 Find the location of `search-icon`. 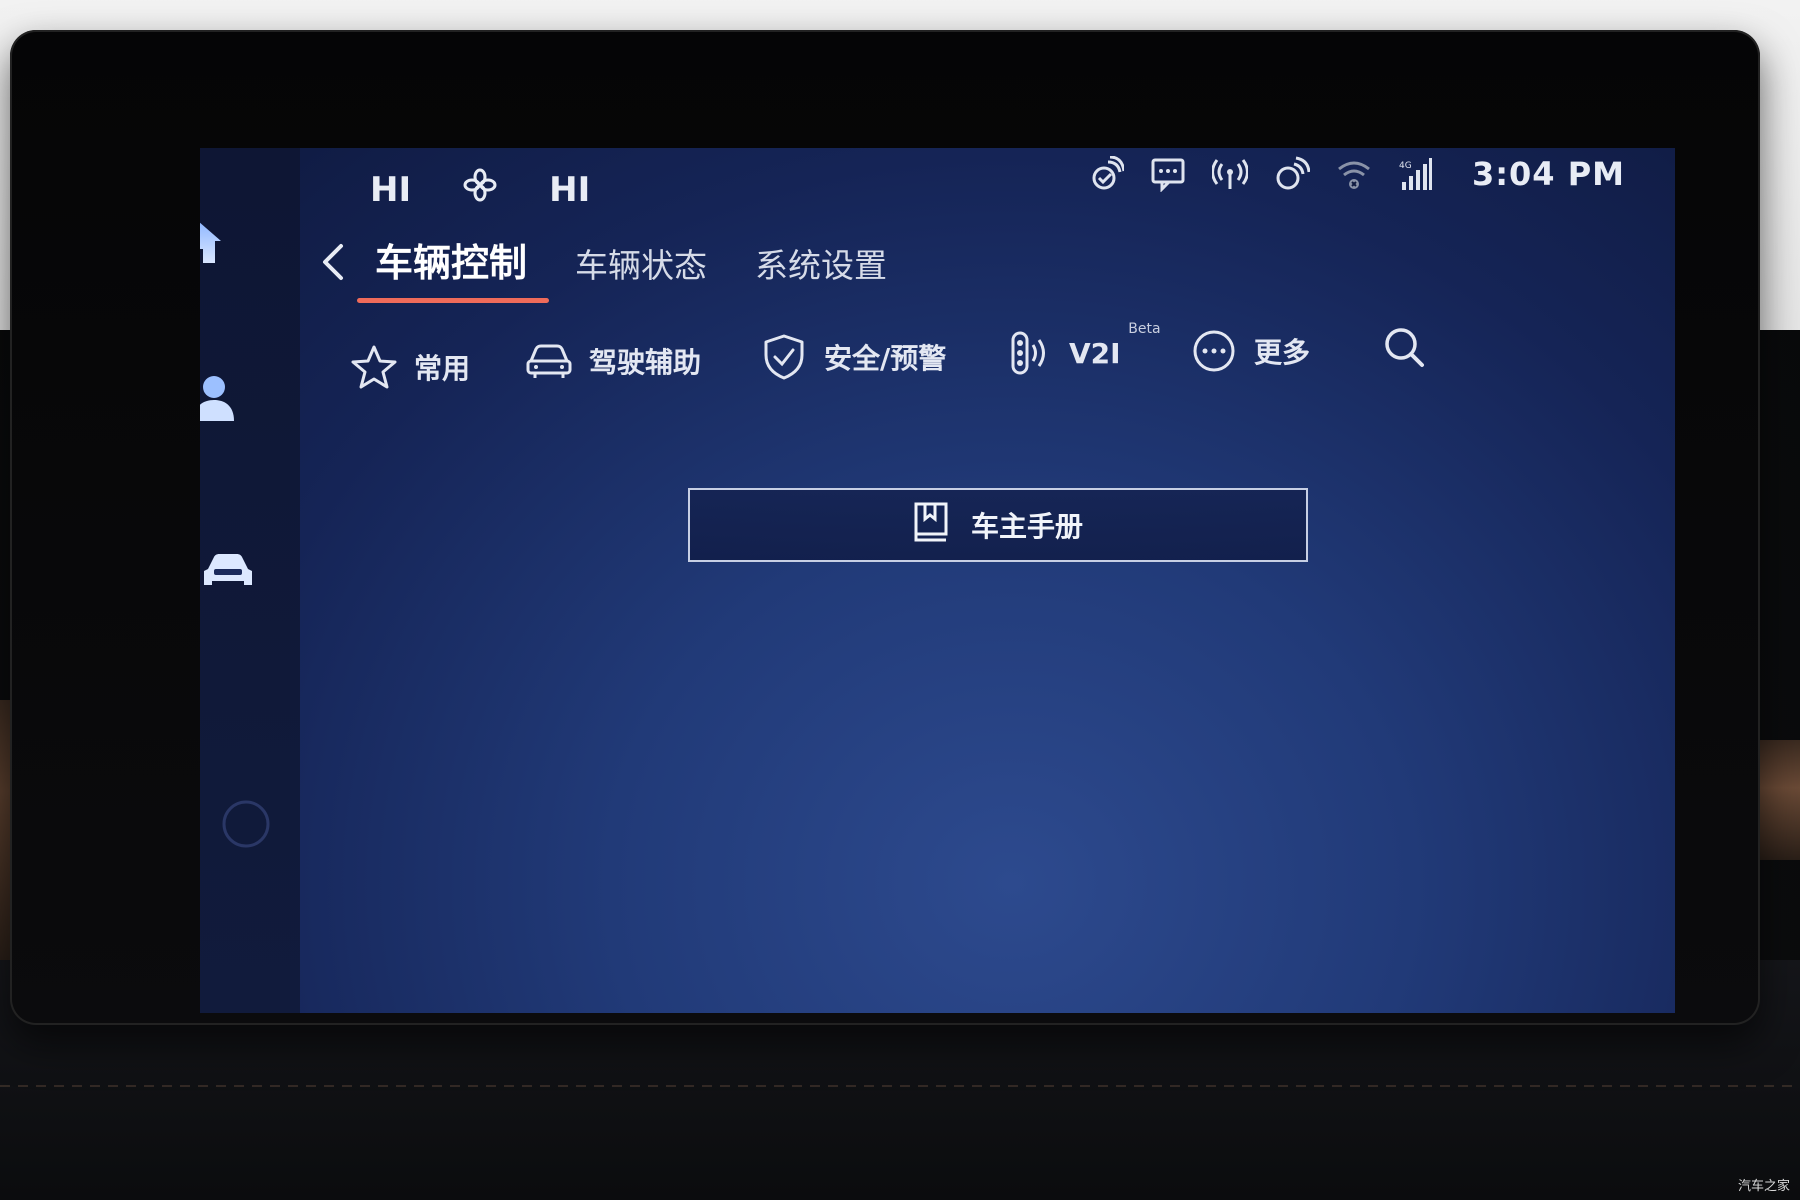

search-icon is located at coordinates (1404, 347).